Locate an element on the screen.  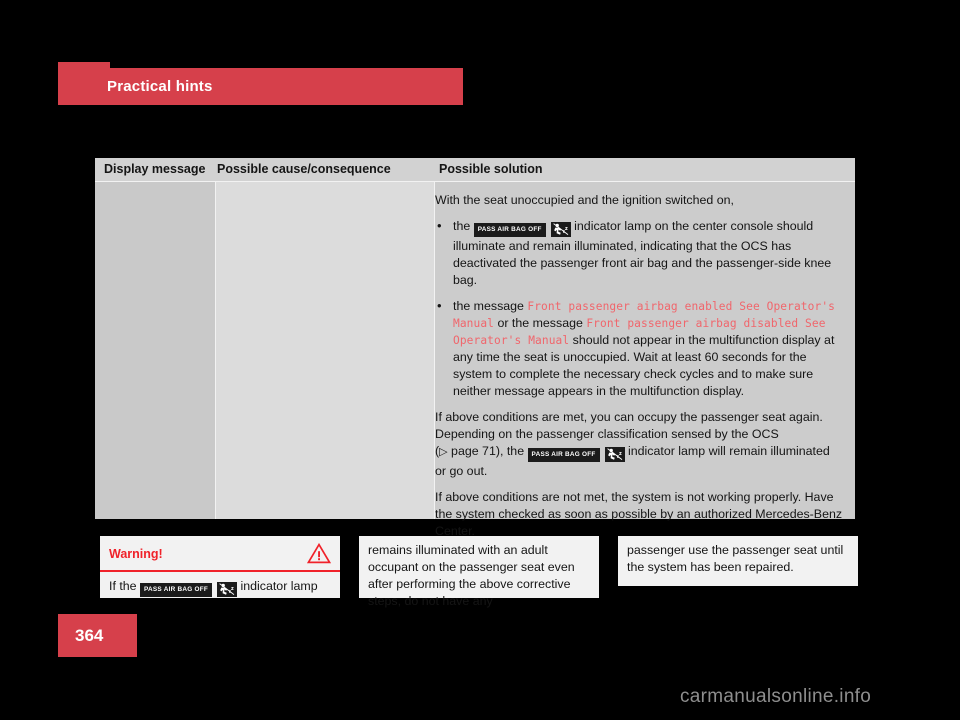
site-watermark: carmanualsonline.info is located at coordinates (776, 696).